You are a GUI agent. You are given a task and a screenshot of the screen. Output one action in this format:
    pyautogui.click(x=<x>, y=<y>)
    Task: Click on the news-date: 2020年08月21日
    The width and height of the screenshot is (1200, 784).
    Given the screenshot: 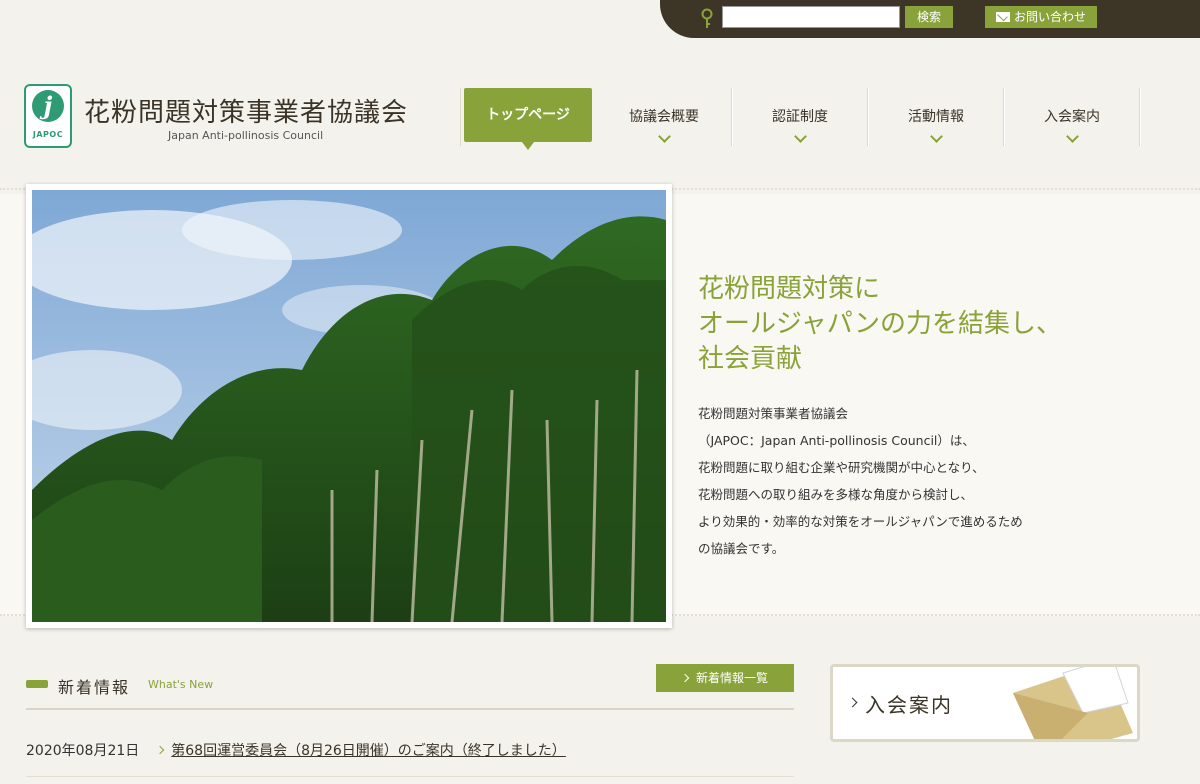 What is the action you would take?
    pyautogui.click(x=83, y=751)
    